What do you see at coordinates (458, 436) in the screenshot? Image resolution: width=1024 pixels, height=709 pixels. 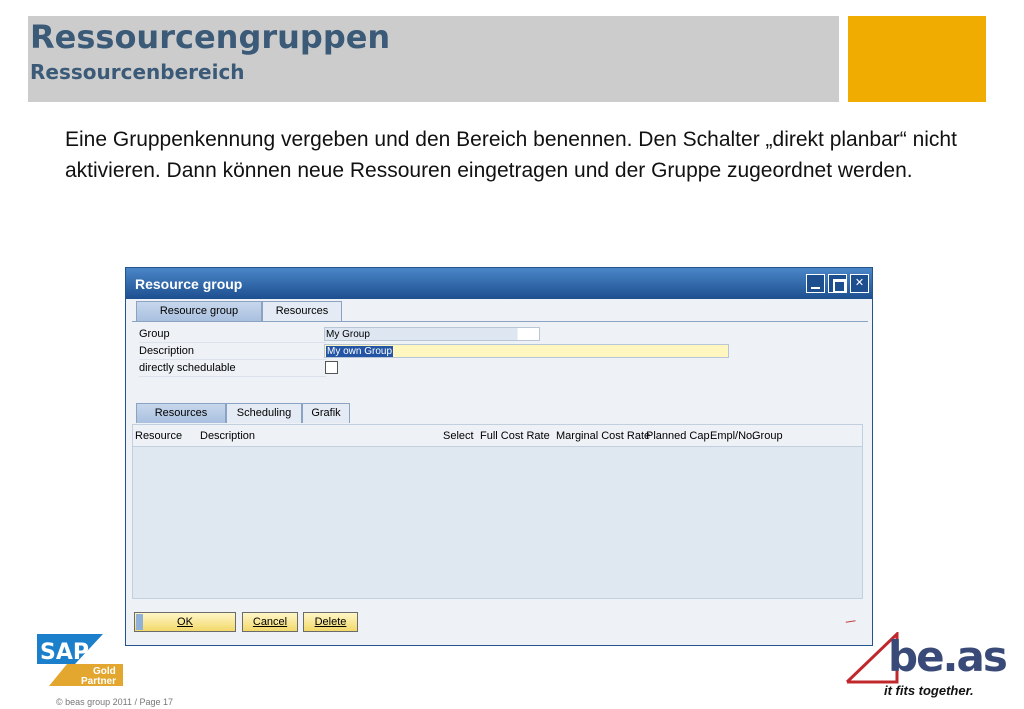 I see `col-select: Select` at bounding box center [458, 436].